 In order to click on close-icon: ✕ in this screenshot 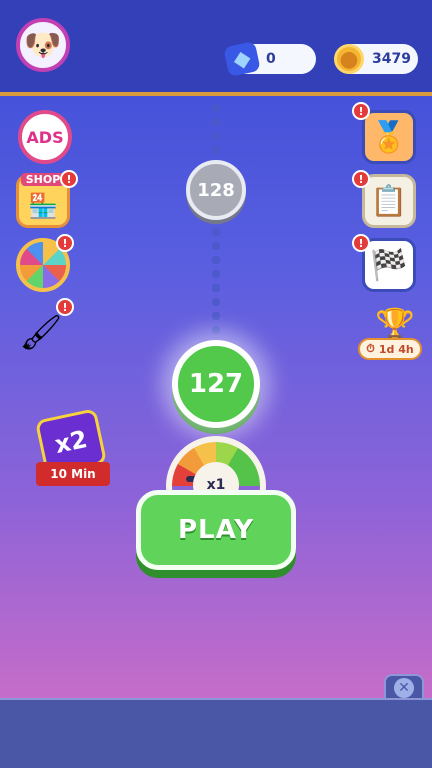, I will do `click(404, 688)`.